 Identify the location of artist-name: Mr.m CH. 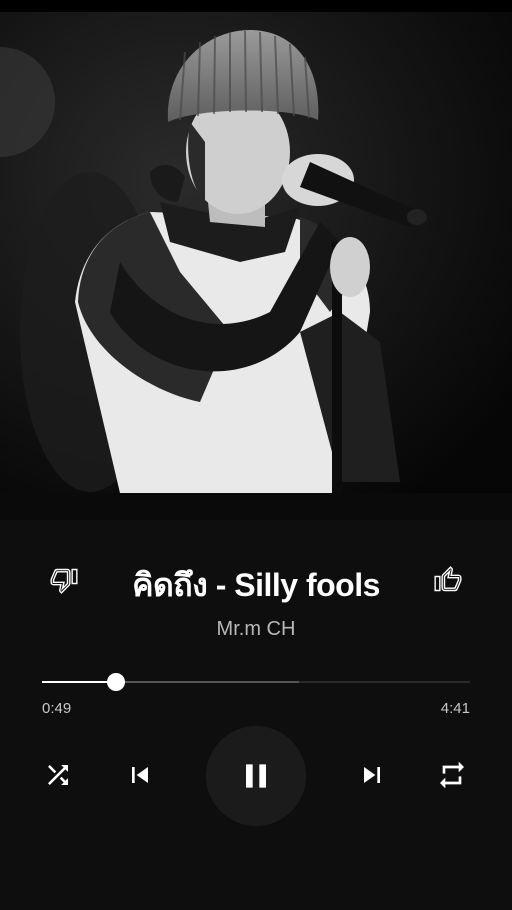
(256, 629).